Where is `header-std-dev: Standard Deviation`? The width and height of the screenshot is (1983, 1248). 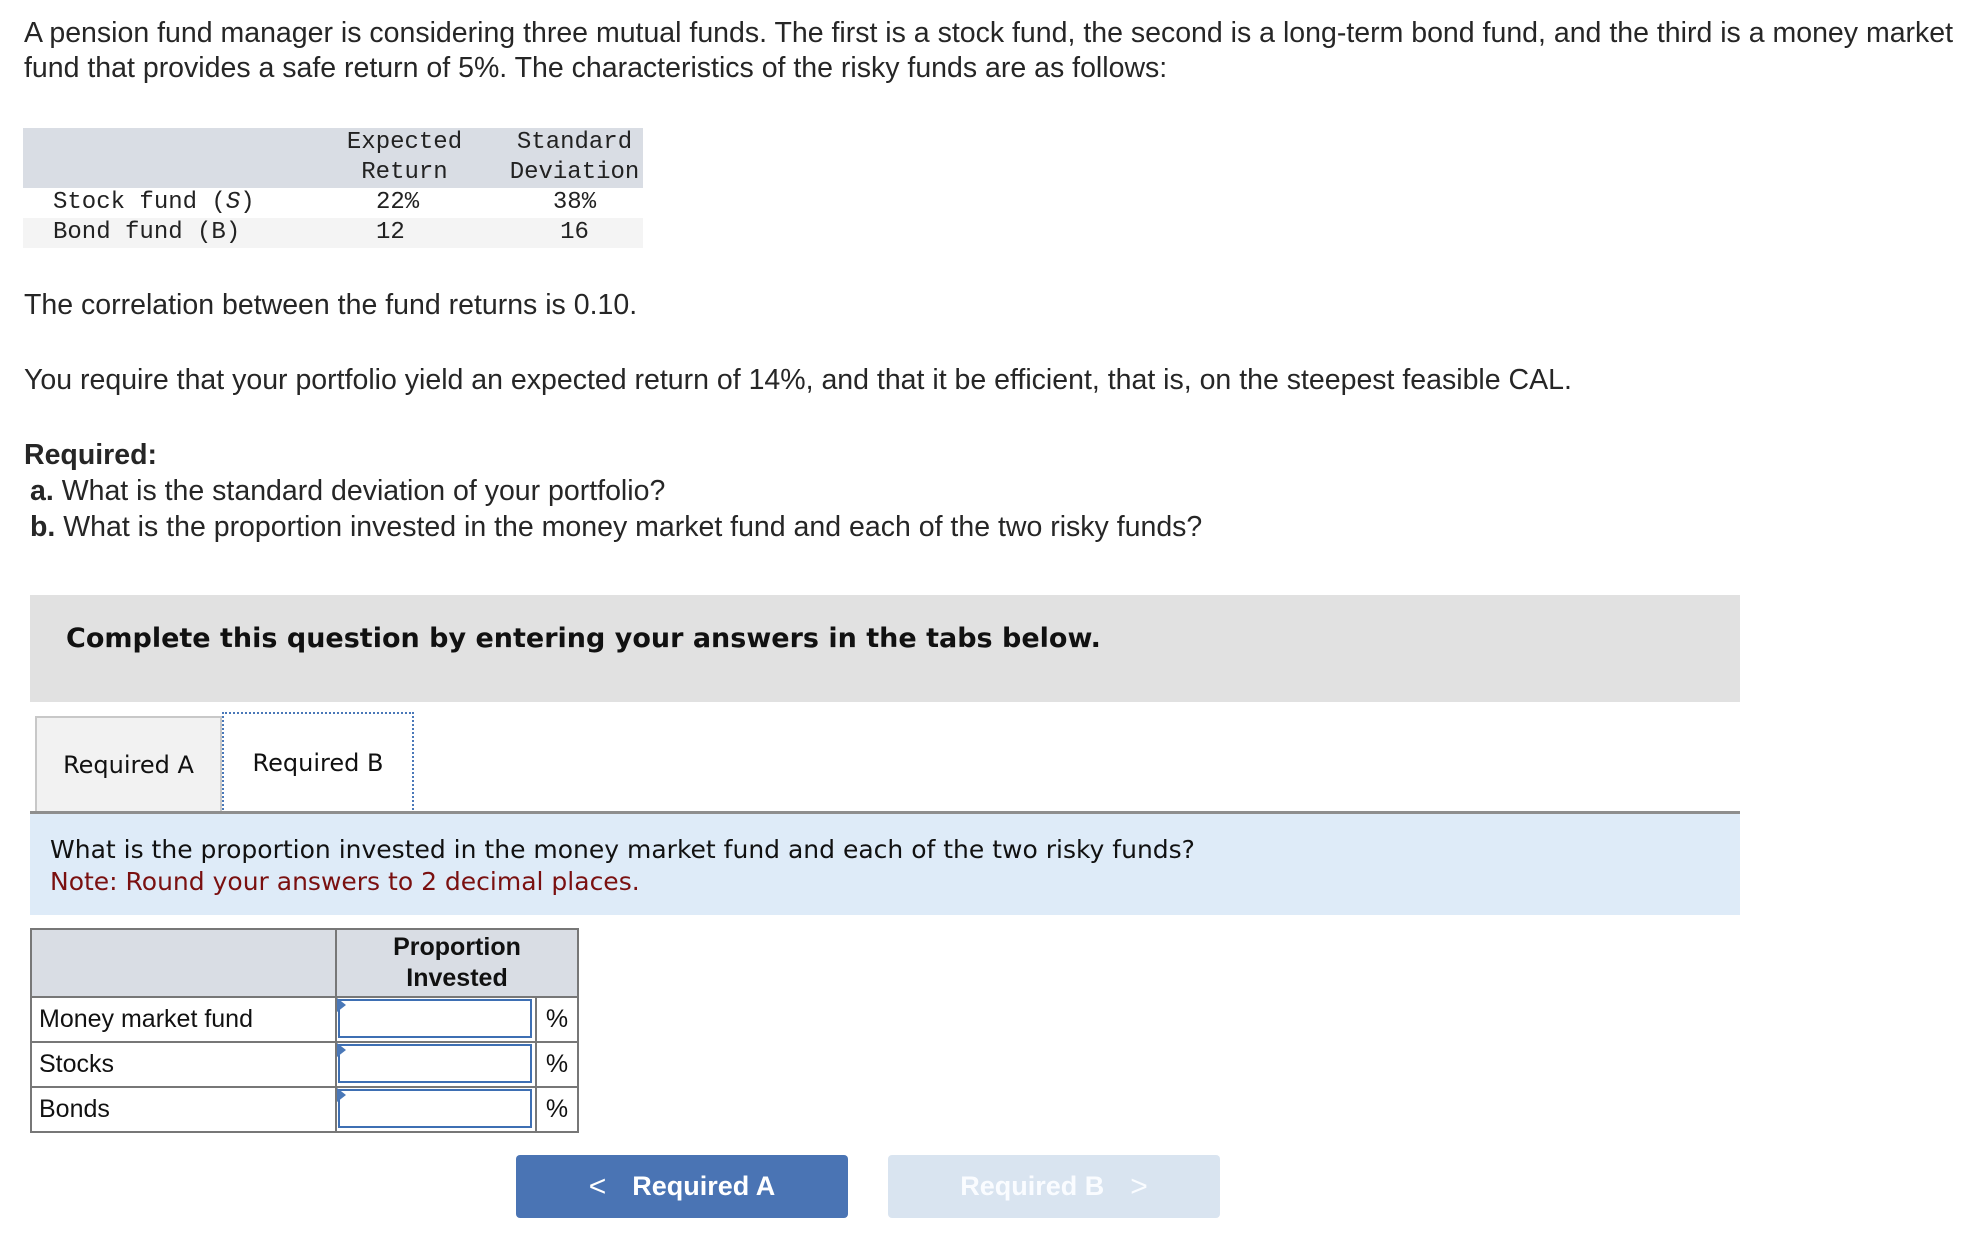
header-std-dev: Standard Deviation is located at coordinates (574, 158).